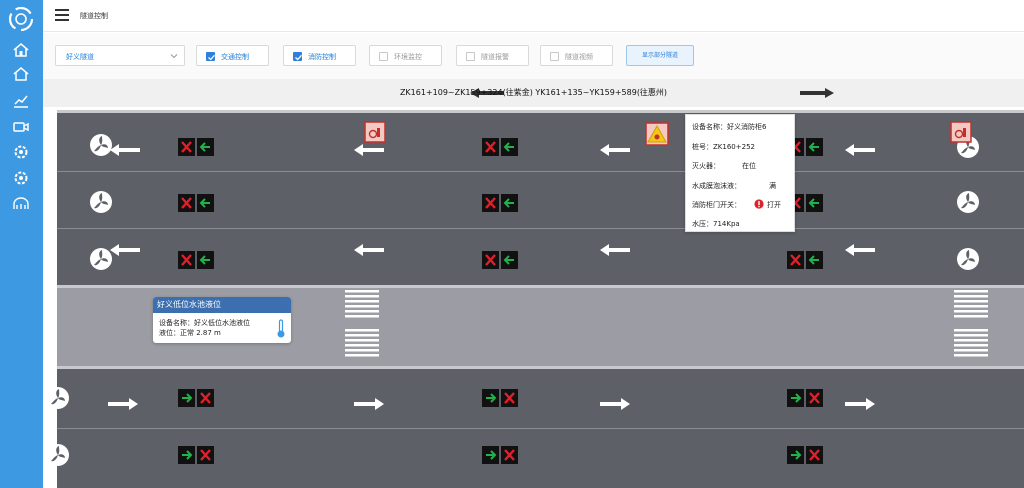 The image size is (1024, 488). Describe the element at coordinates (21, 244) in the screenshot. I see `sidebar` at that location.